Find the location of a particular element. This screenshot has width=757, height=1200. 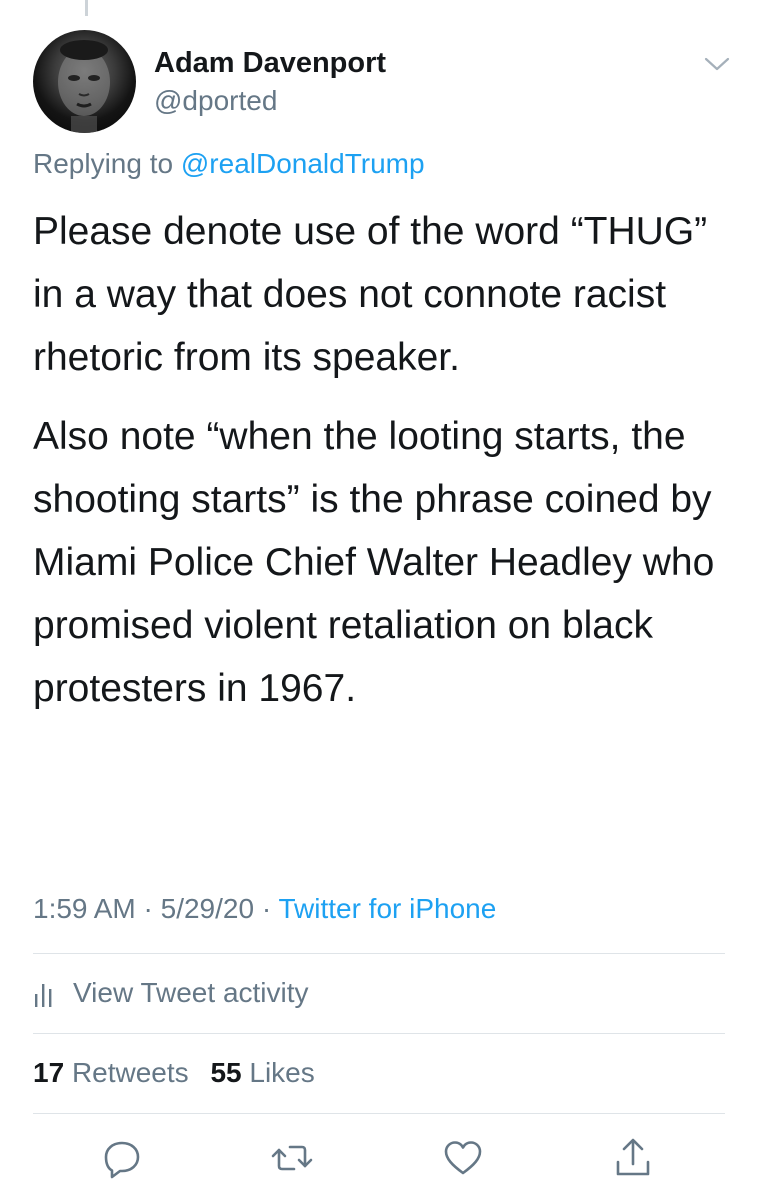

retweet-icon is located at coordinates (292, 1158).